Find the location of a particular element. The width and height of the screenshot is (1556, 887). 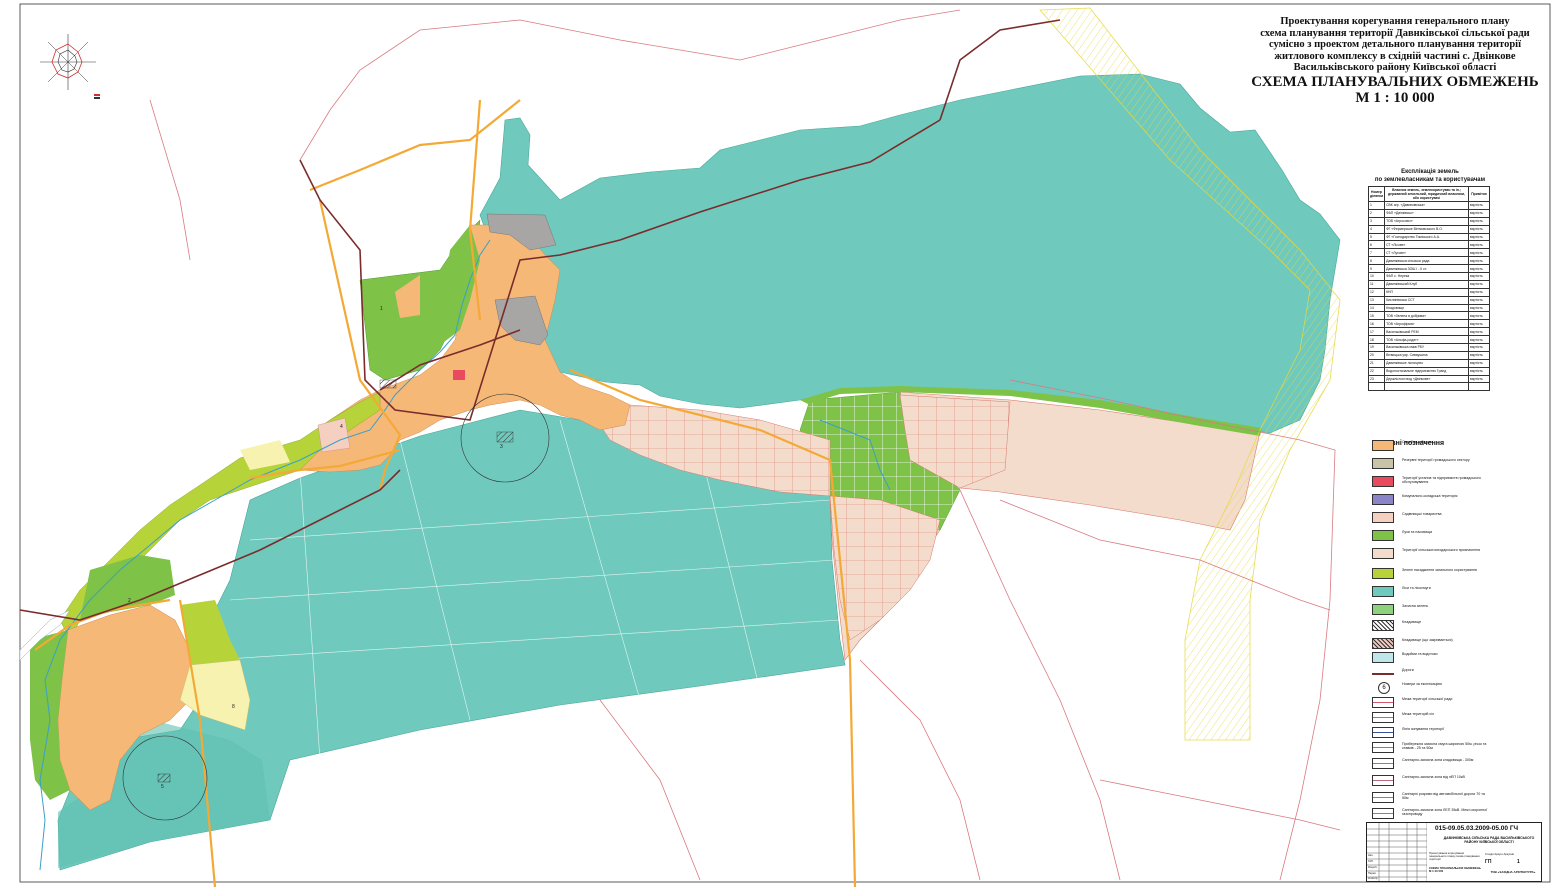

table-row: 6 СТ «Лісове» вартість is located at coordinates (1428, 245).